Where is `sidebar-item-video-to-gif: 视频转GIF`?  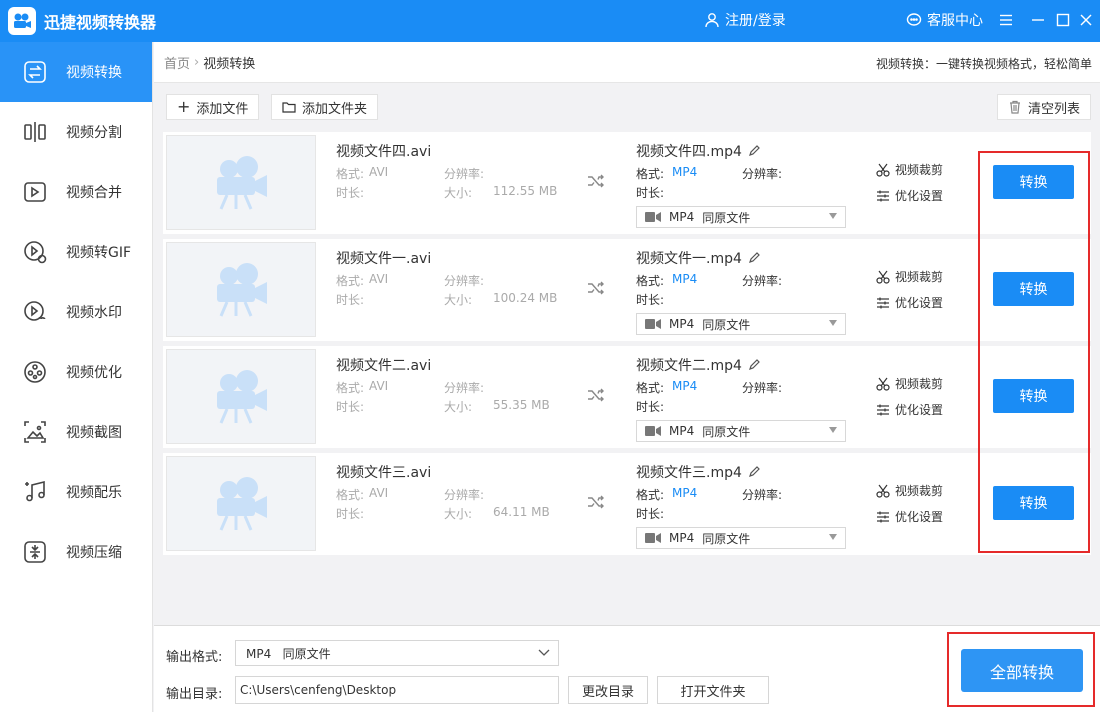
sidebar-item-video-to-gif: 视频转GIF is located at coordinates (76, 252).